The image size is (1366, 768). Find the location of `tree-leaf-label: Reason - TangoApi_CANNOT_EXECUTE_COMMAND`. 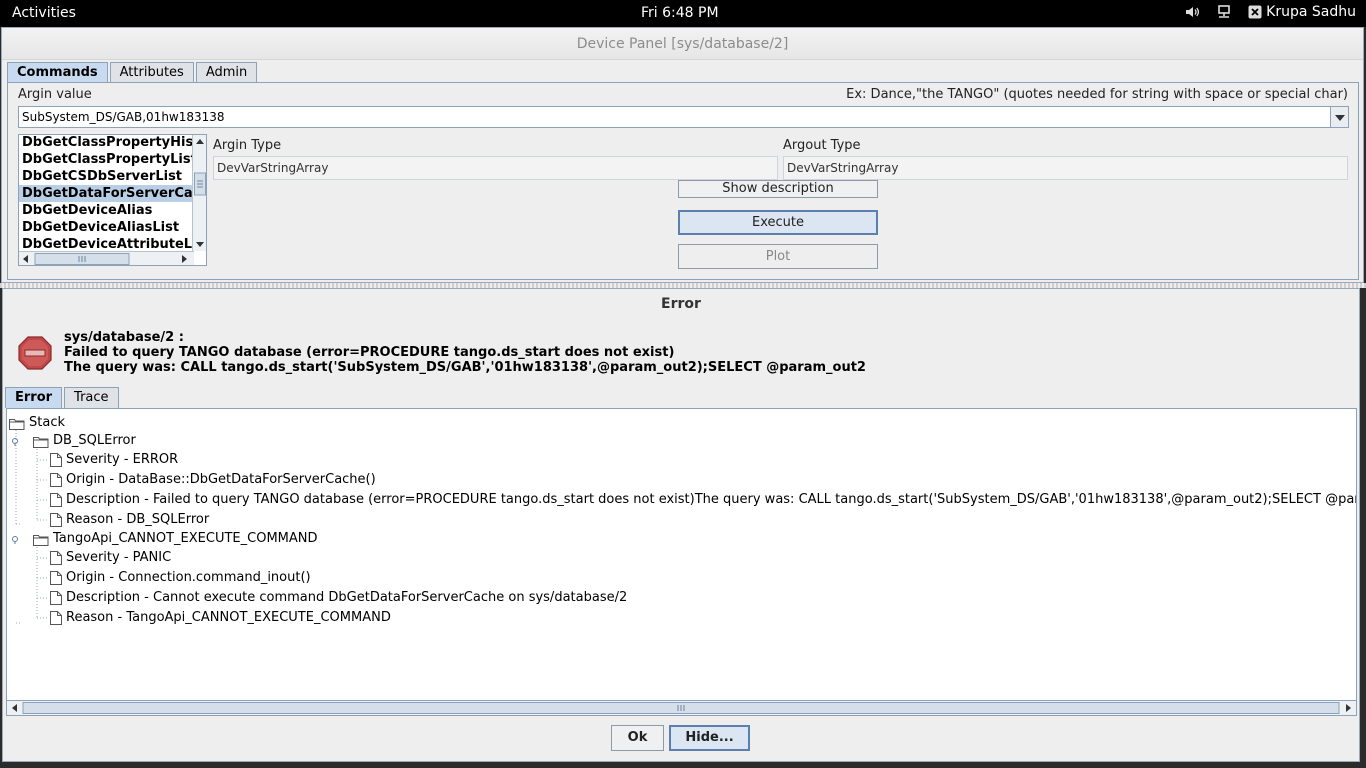

tree-leaf-label: Reason - TangoApi_CANNOT_EXECUTE_COMMAND is located at coordinates (228, 617).